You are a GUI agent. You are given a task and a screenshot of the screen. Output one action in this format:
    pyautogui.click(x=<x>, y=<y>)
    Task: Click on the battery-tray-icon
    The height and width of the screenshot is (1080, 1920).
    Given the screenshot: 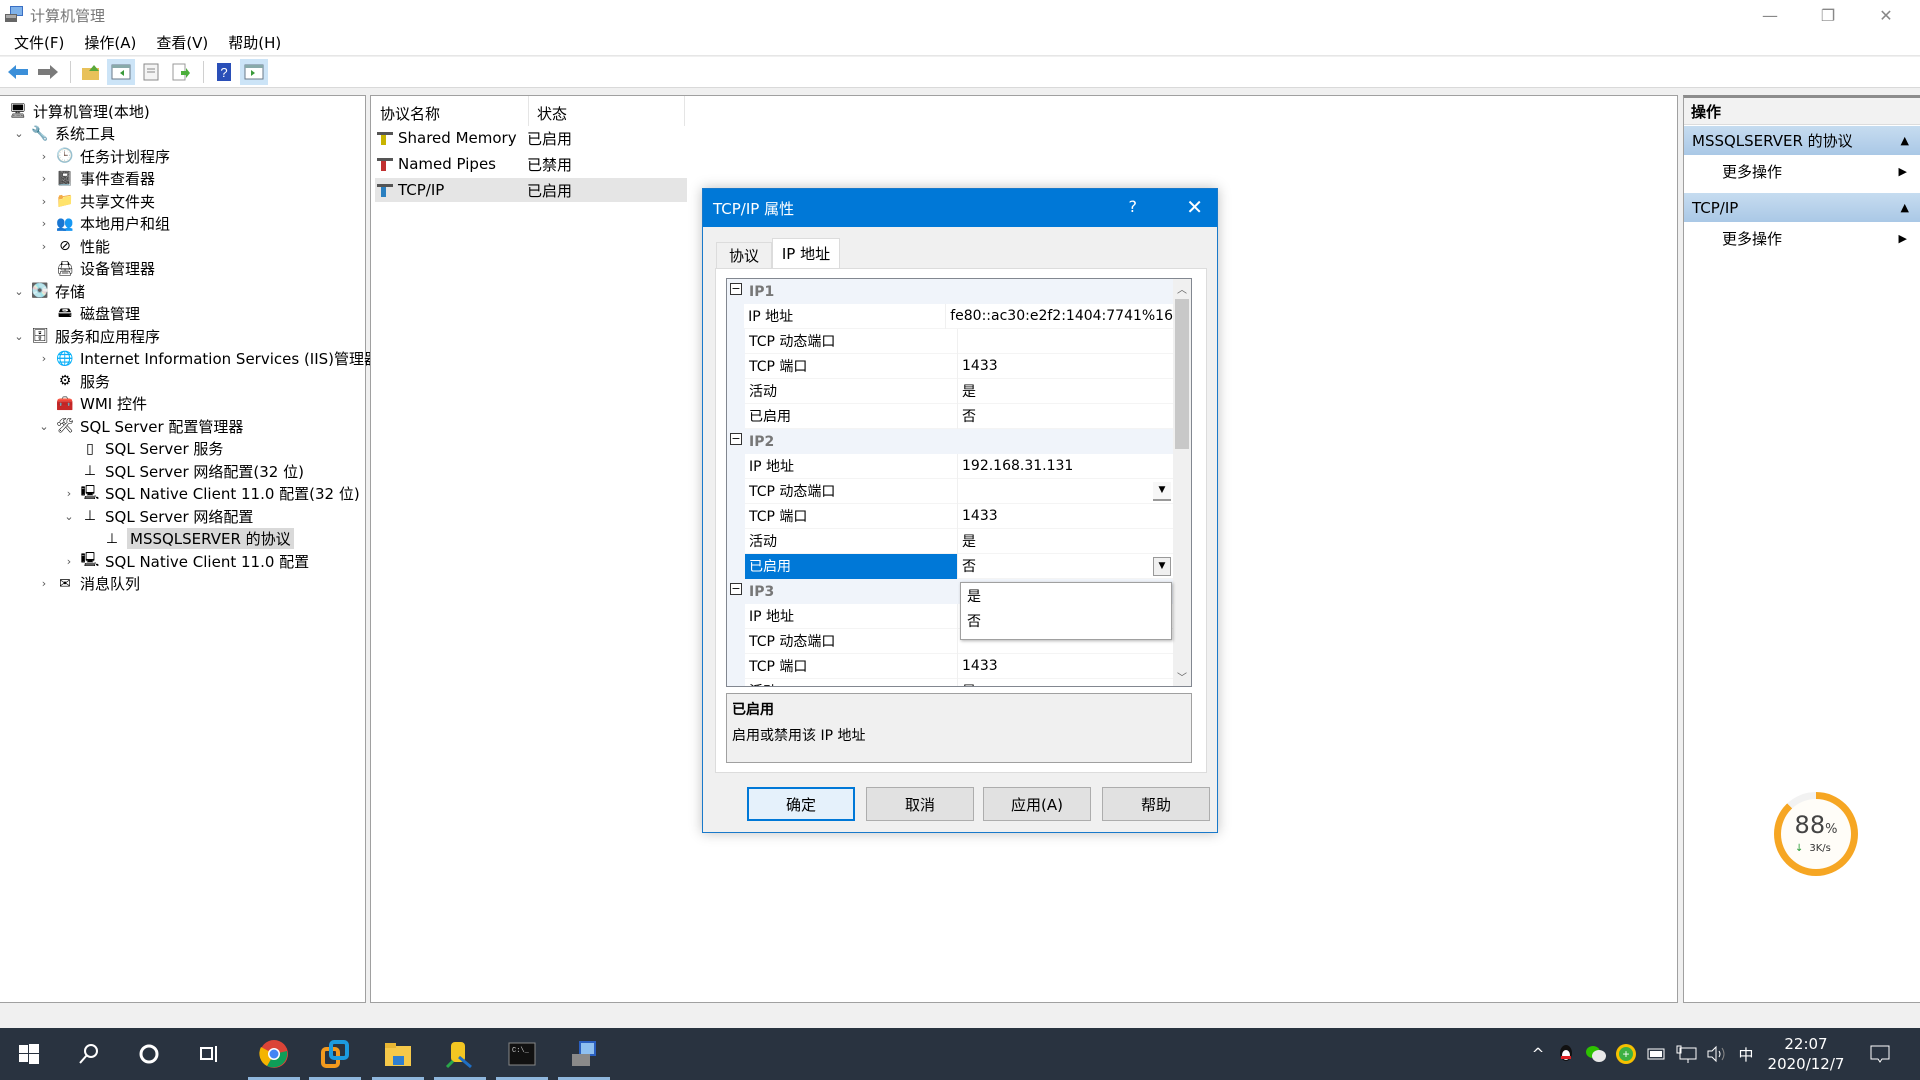 What is the action you would take?
    pyautogui.click(x=1656, y=1054)
    